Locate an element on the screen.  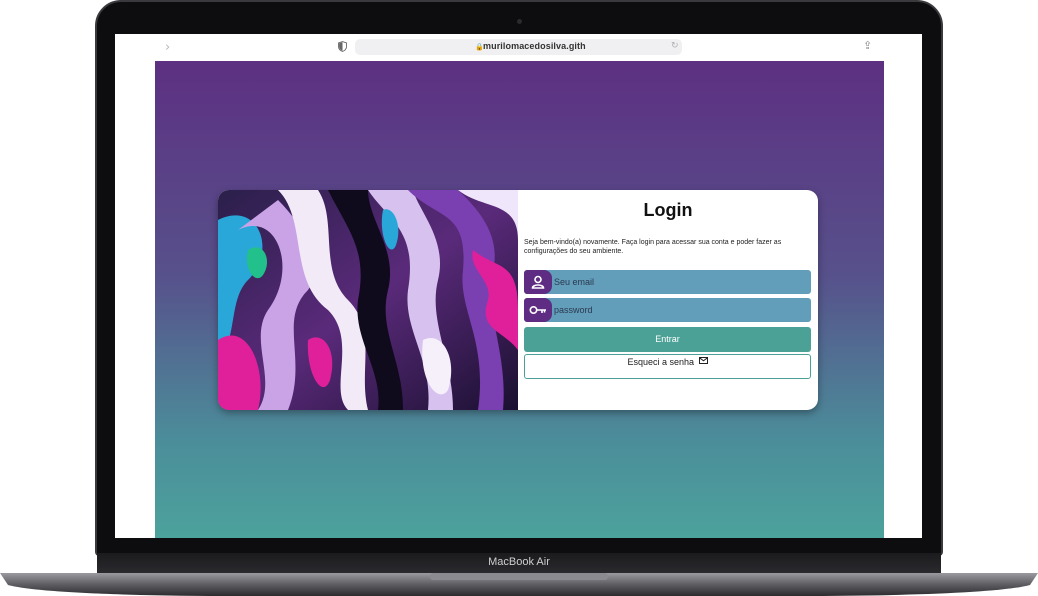
forgot-password-button: Esqueci a senha is located at coordinates (667, 366).